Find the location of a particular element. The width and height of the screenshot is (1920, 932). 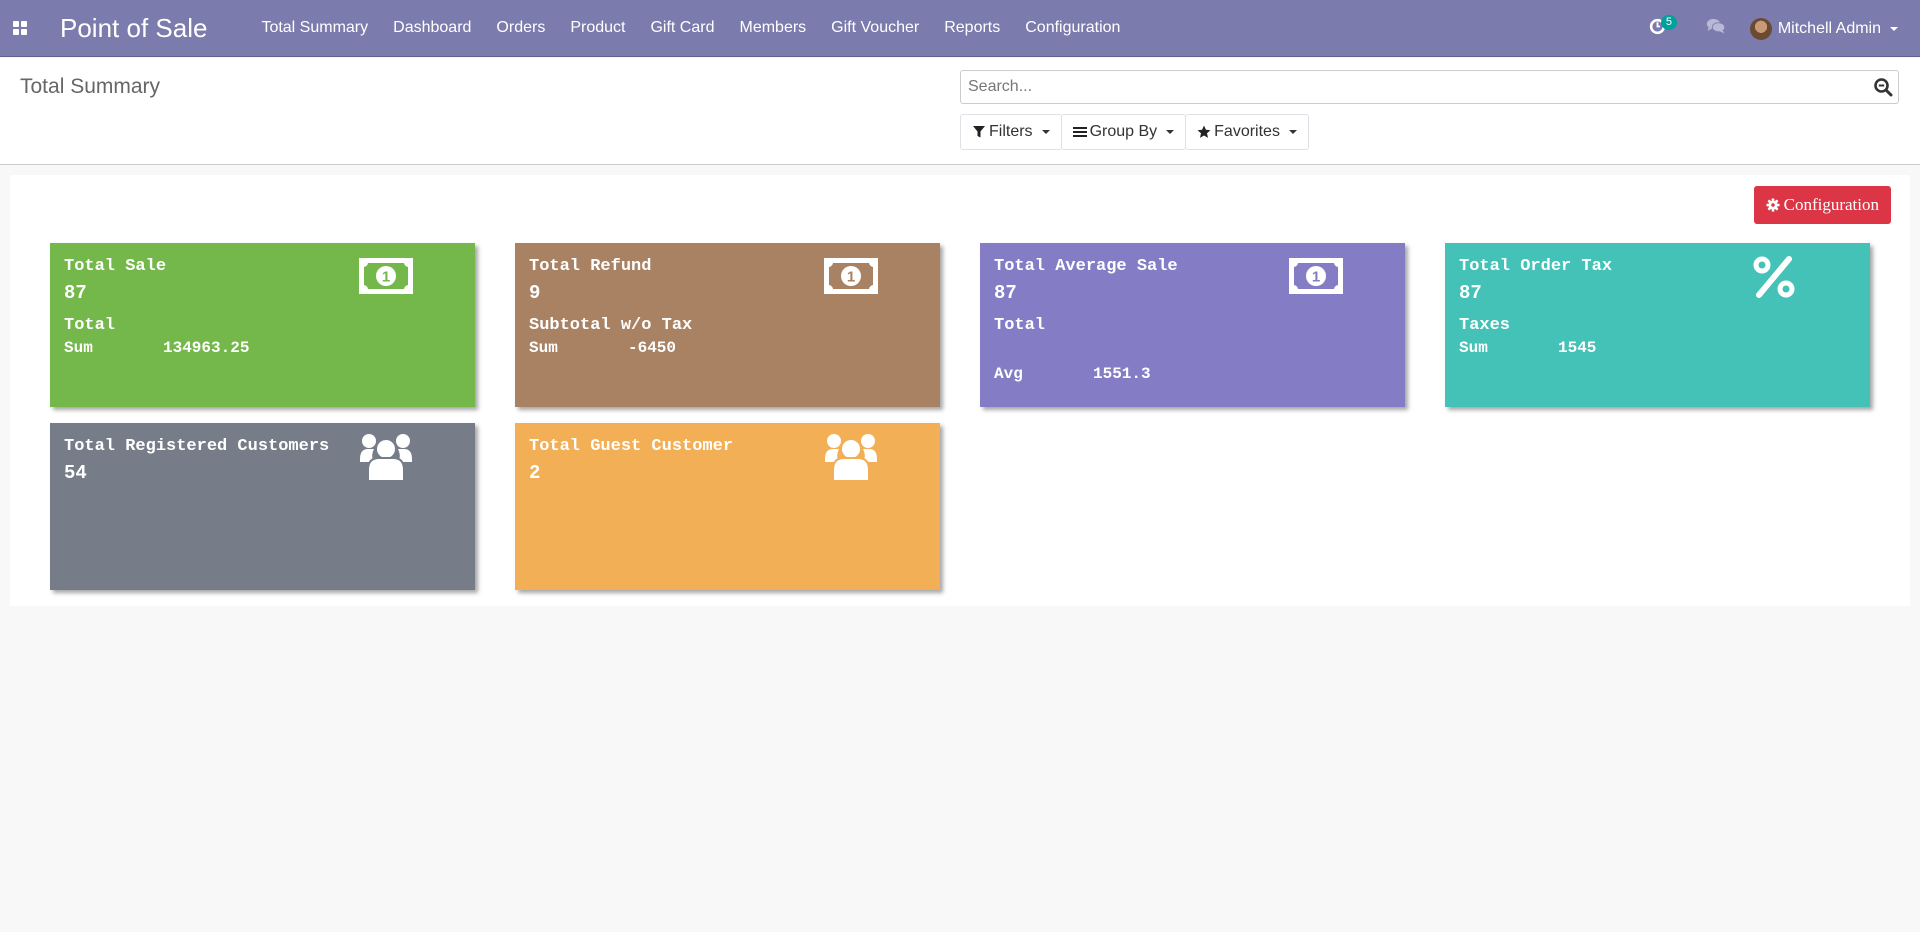

card-total-average-sale: Total Average Sale 87 Total Avg 1551.3 1 is located at coordinates (1192, 325).